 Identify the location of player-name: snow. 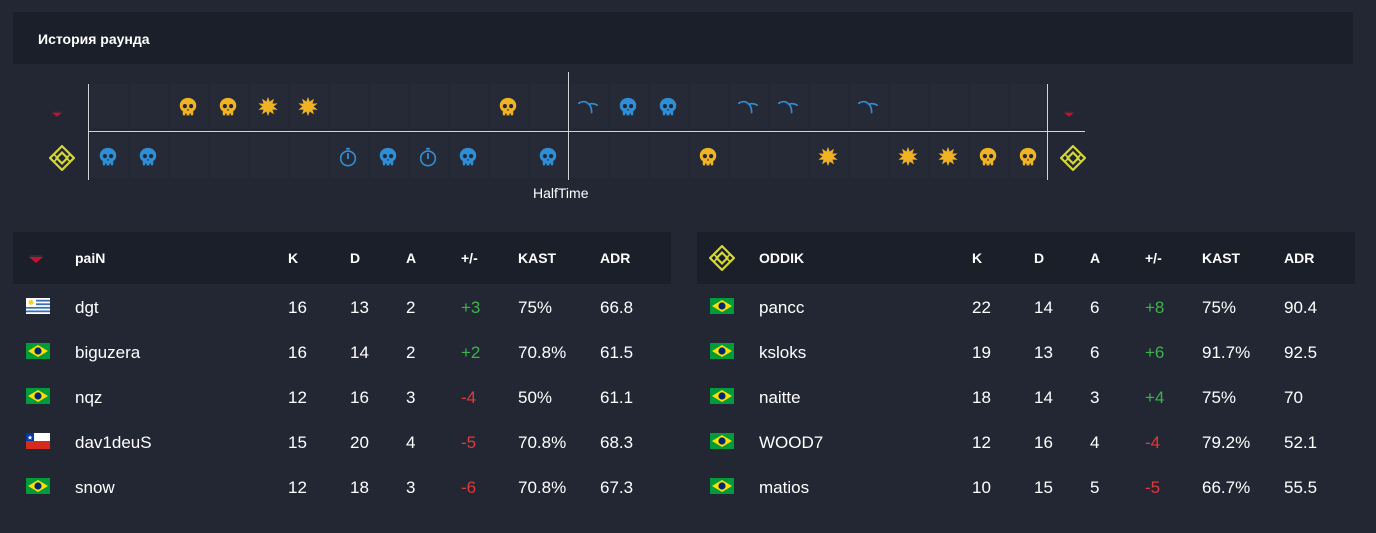
(95, 488).